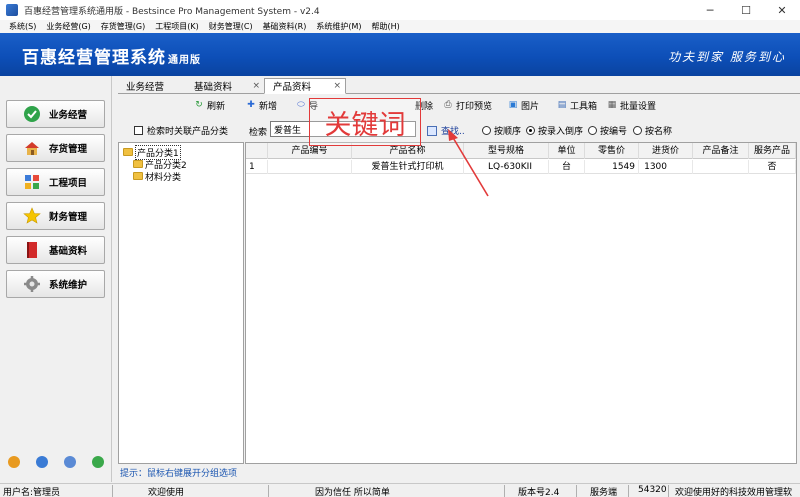 The image size is (800, 497). I want to click on sort-by-code-radio: 按编号, so click(607, 130).